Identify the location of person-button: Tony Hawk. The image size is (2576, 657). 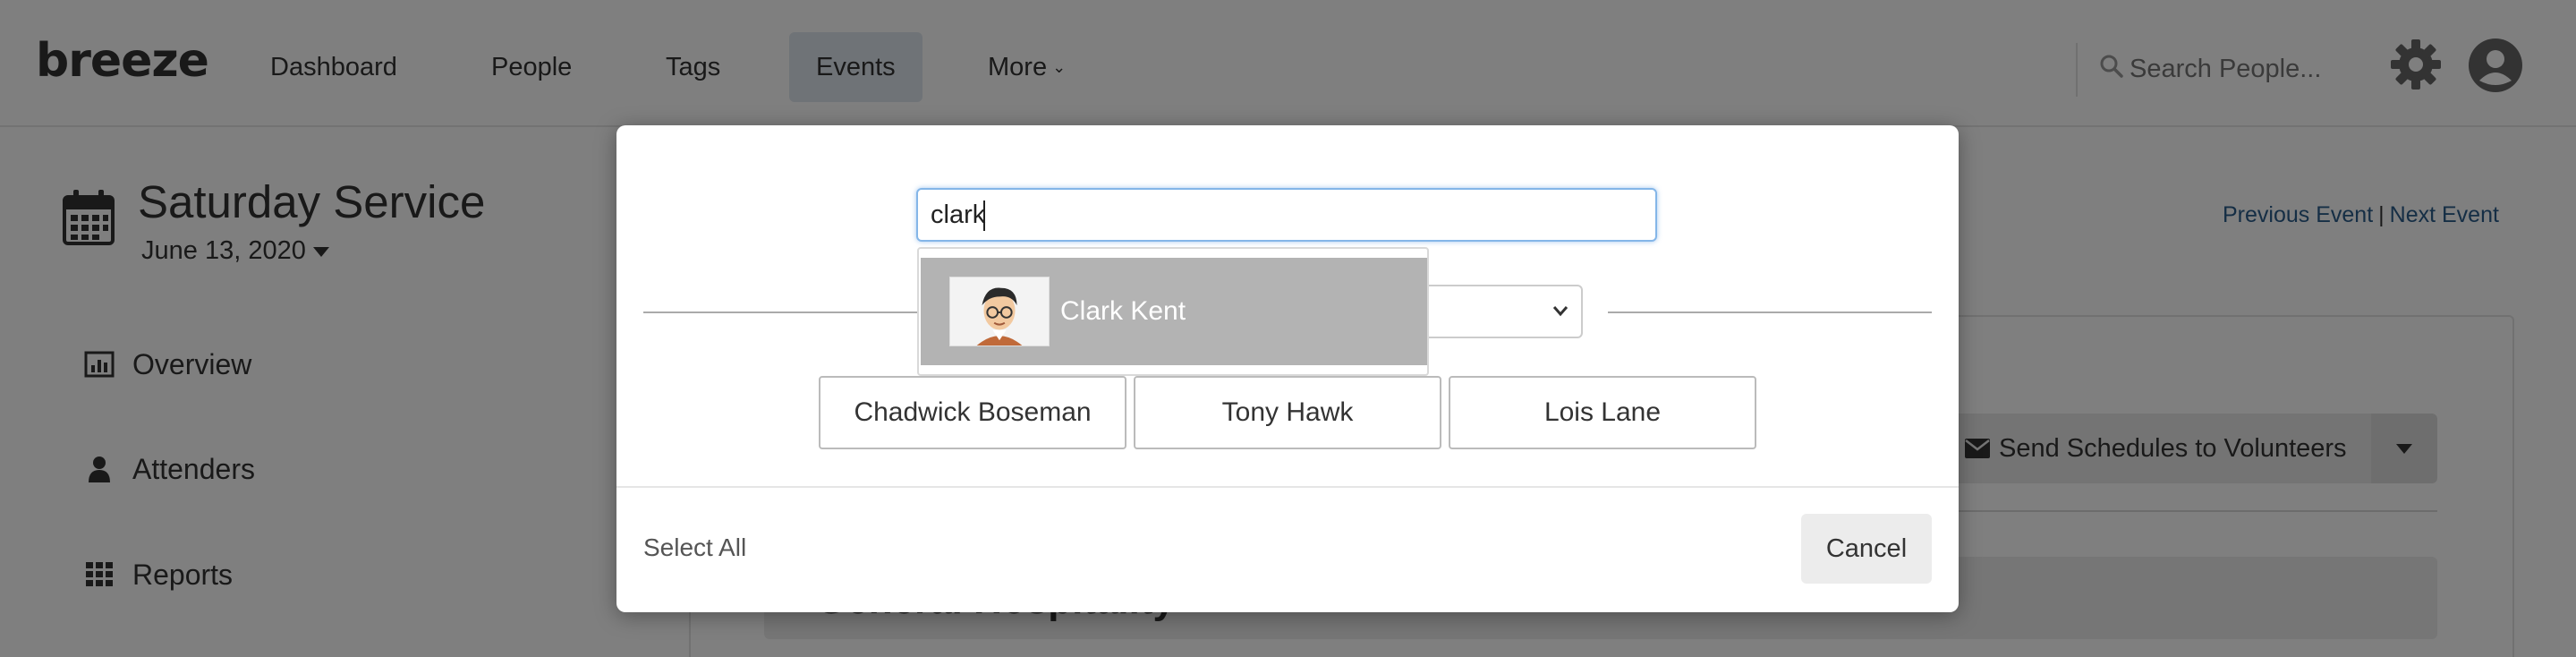
(1287, 412).